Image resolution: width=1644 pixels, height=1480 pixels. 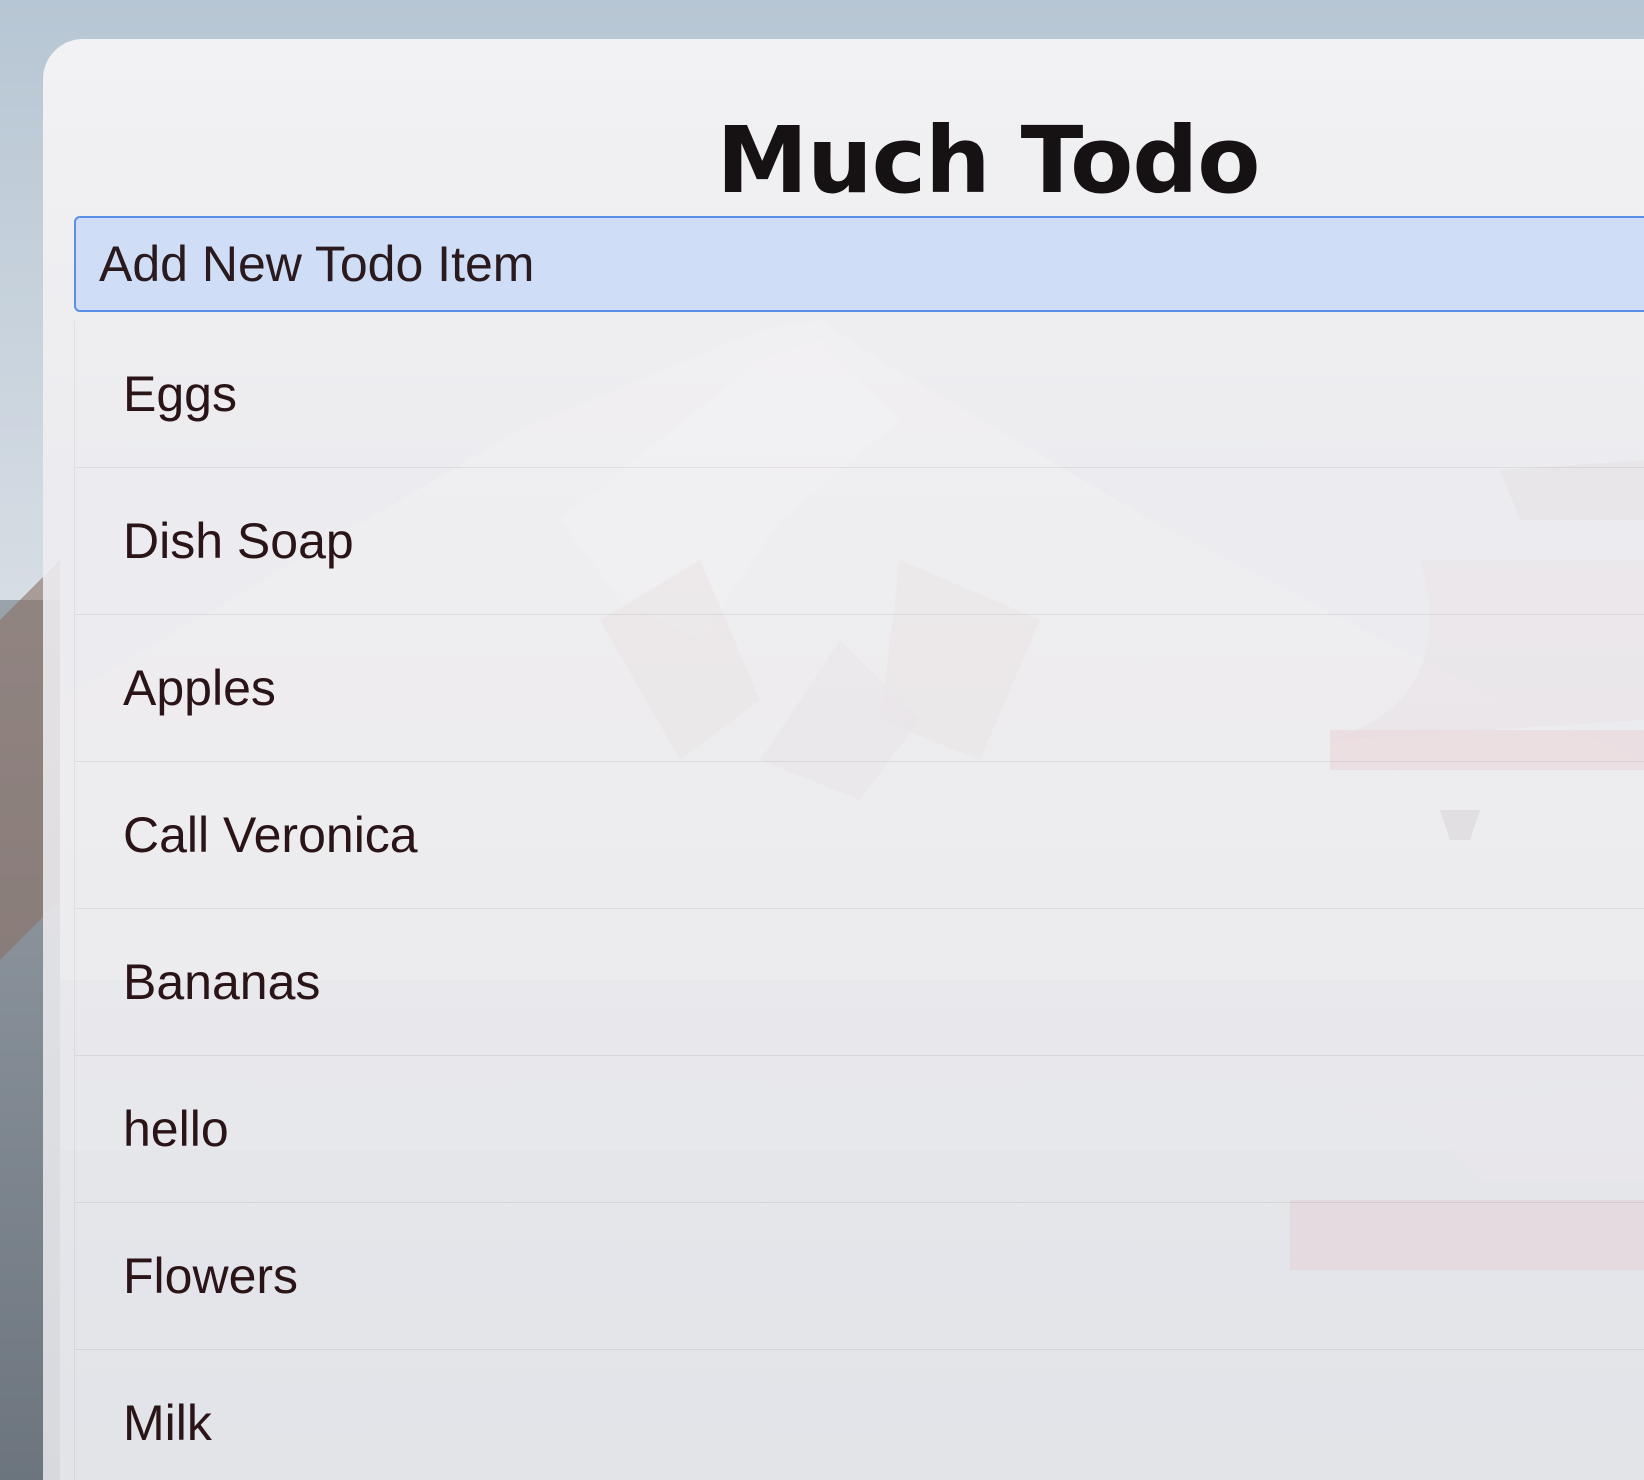 I want to click on todo-item-label: Flowers, so click(x=211, y=1276).